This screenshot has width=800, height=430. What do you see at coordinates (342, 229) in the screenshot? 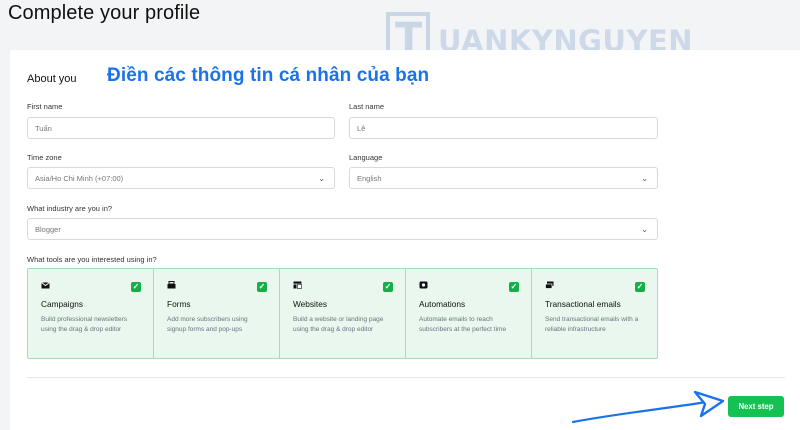
I see `industry-select: Blogger ⌄` at bounding box center [342, 229].